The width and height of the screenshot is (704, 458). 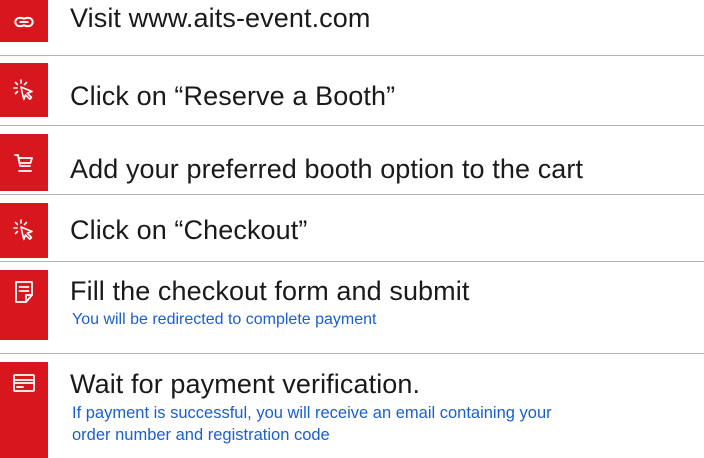 What do you see at coordinates (24, 305) in the screenshot?
I see `step-5-badge` at bounding box center [24, 305].